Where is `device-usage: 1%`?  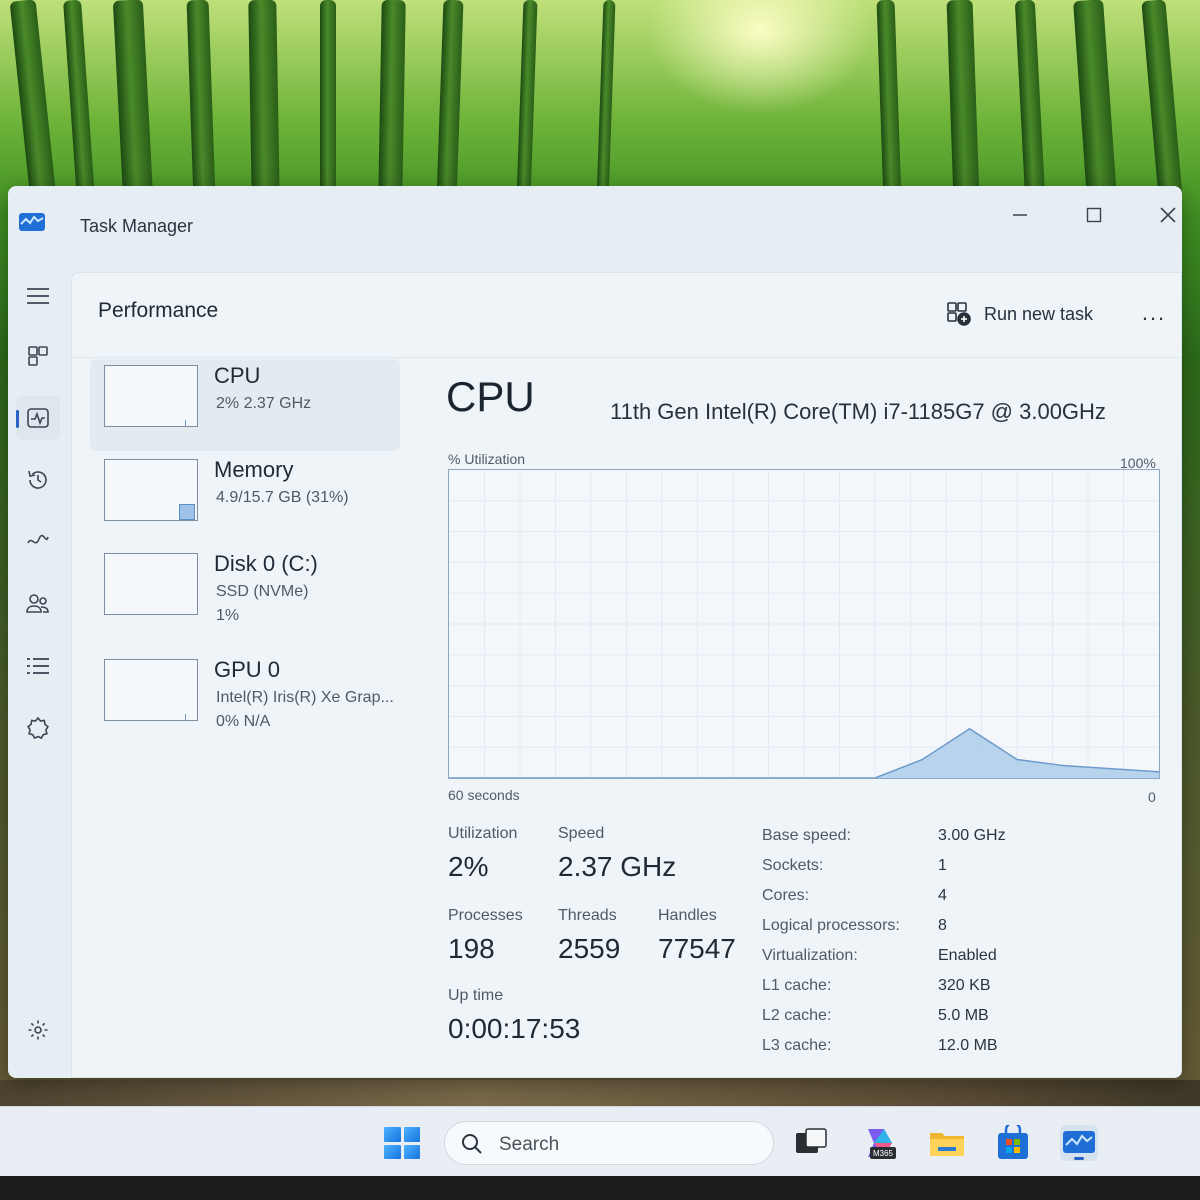 device-usage: 1% is located at coordinates (228, 615).